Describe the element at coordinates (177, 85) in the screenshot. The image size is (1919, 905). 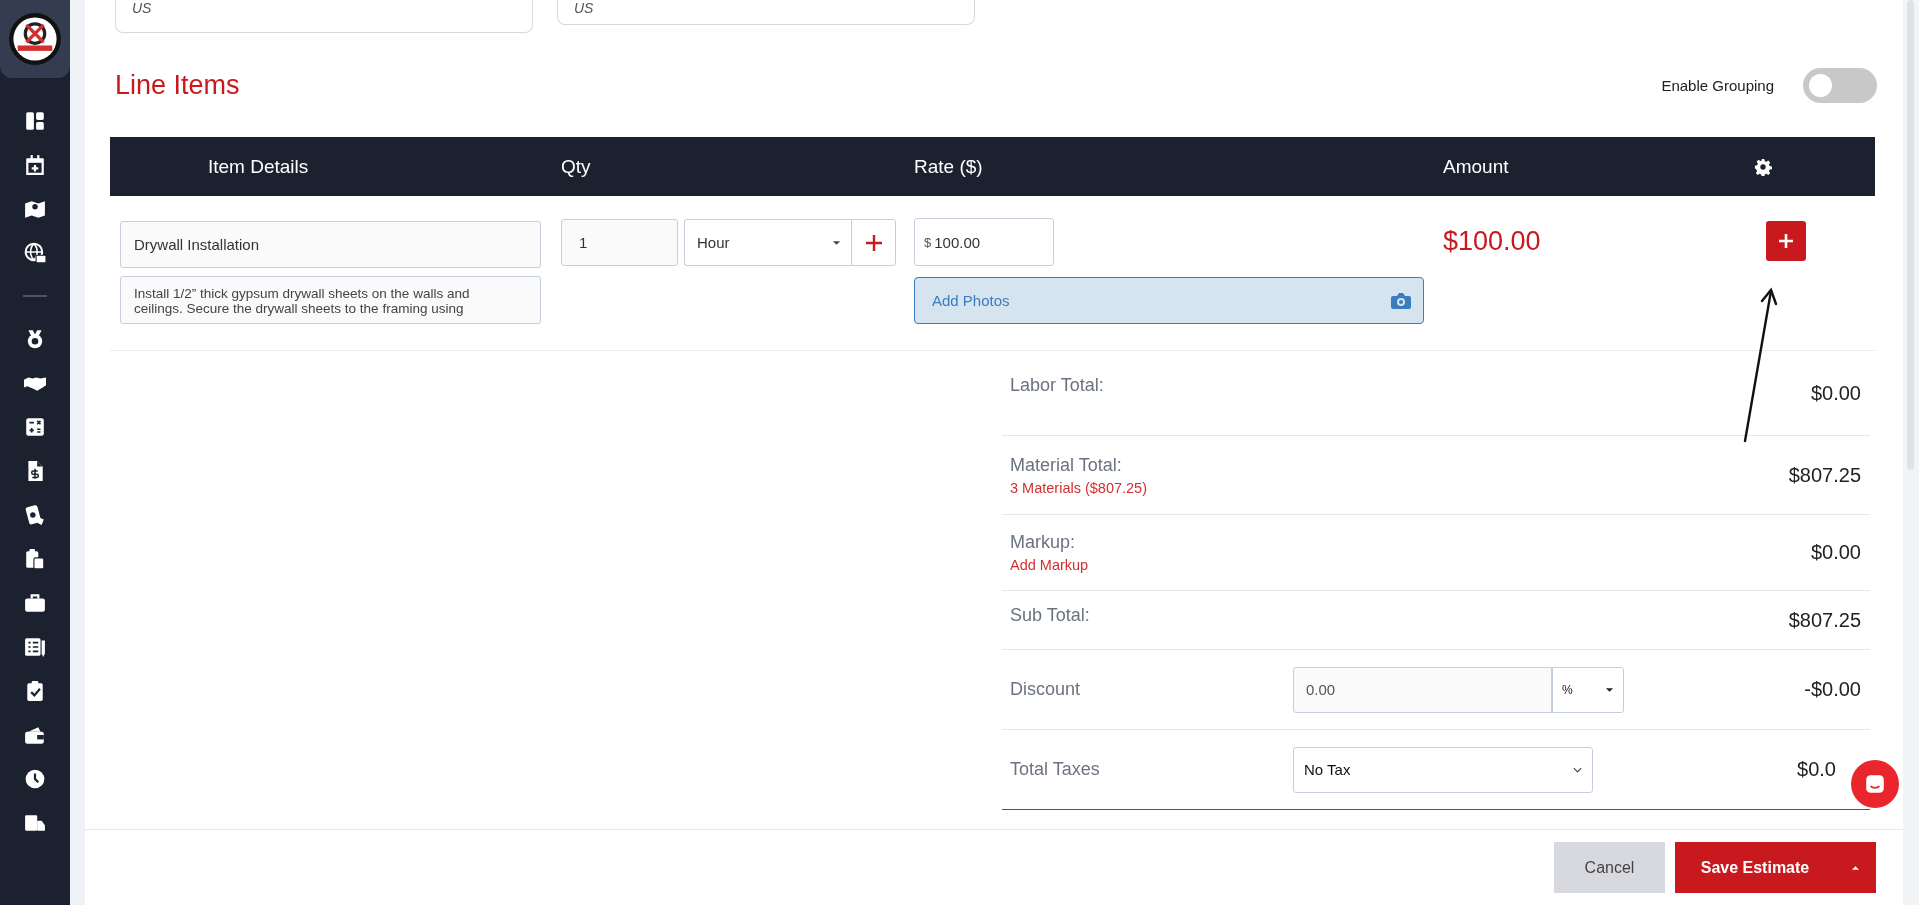
I see `section-title: Line Items` at that location.